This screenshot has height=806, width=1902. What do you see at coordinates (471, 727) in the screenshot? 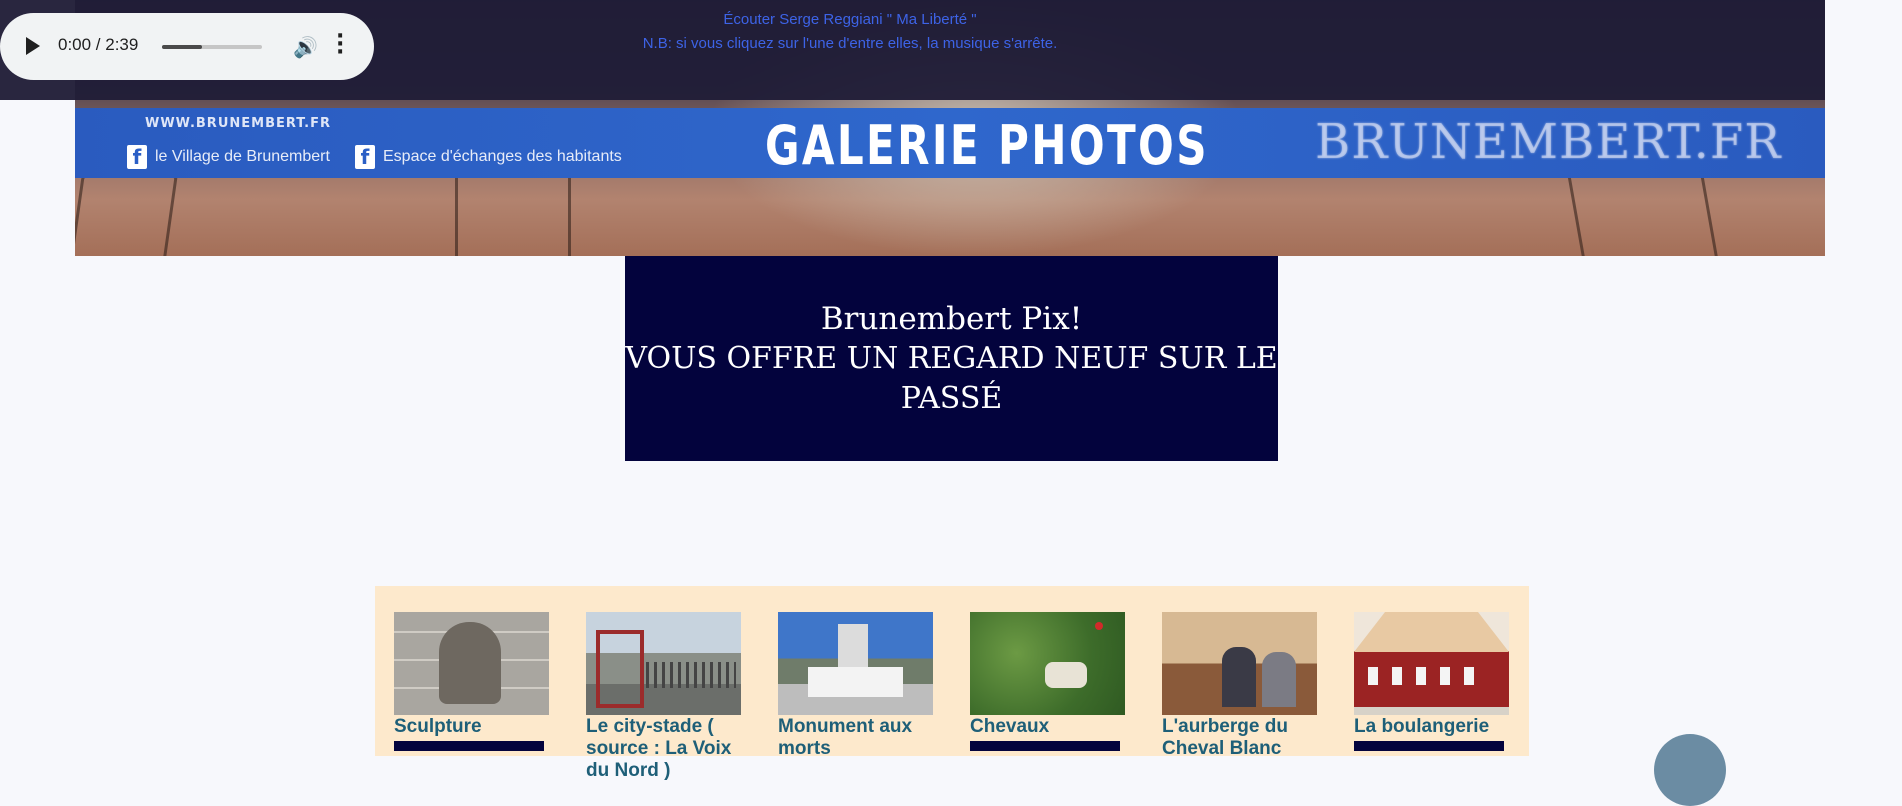
I see `gallery-caption: Sculpture` at bounding box center [471, 727].